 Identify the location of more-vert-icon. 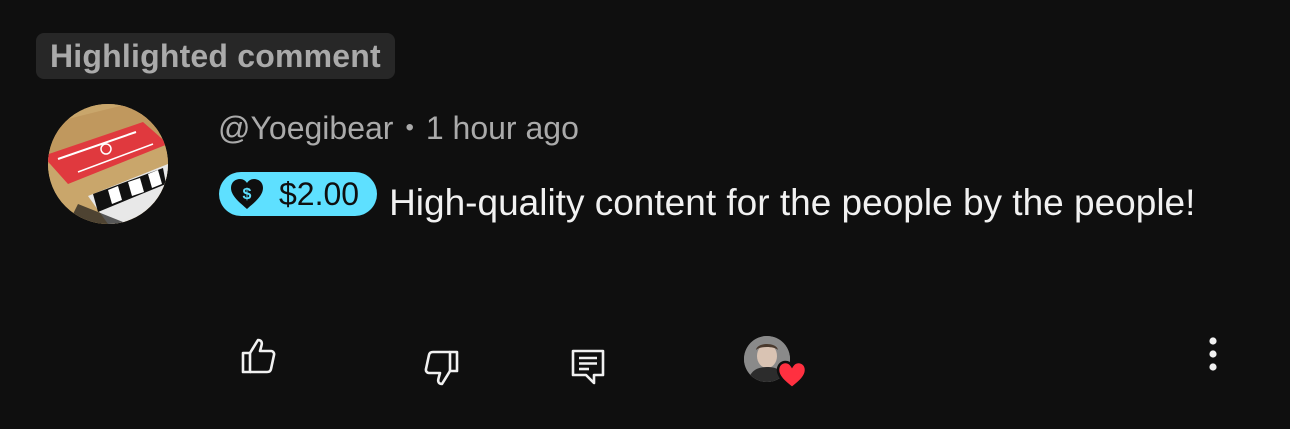
(1213, 354).